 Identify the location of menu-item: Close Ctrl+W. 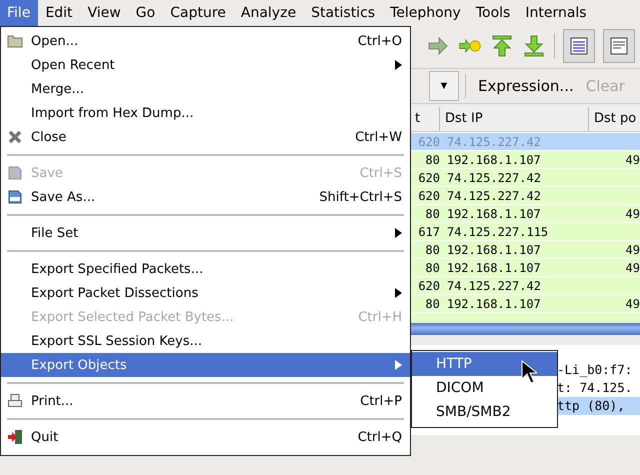
(205, 137).